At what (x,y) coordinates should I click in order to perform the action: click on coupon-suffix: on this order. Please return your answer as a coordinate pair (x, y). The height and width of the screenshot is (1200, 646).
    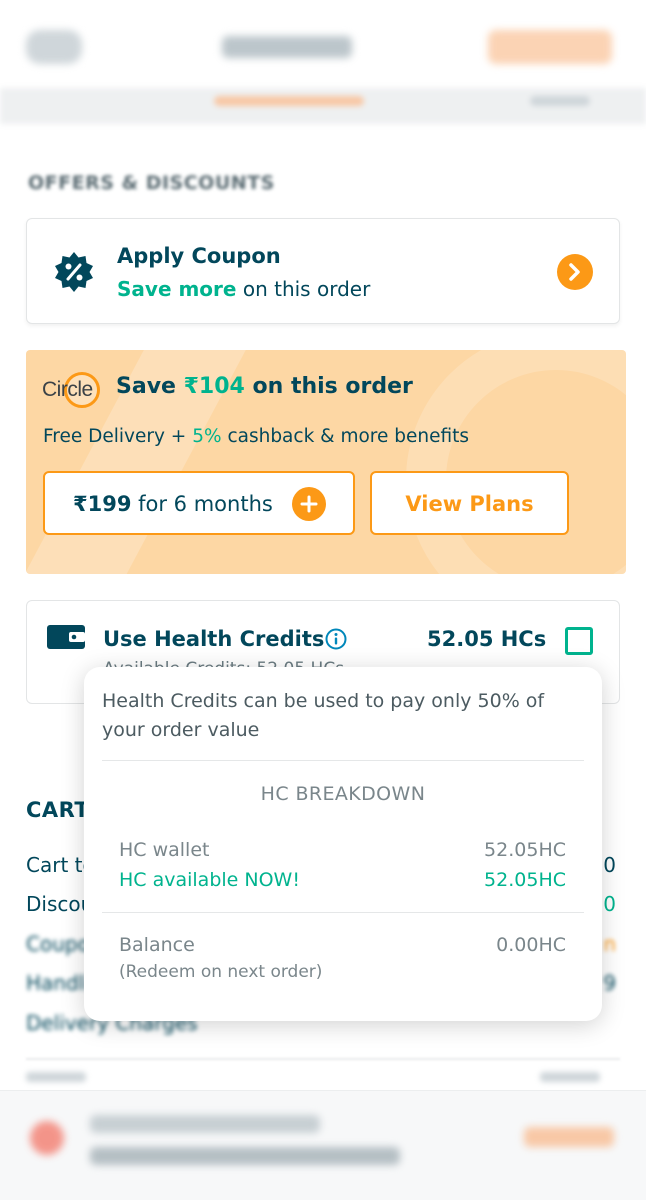
    Looking at the image, I should click on (303, 289).